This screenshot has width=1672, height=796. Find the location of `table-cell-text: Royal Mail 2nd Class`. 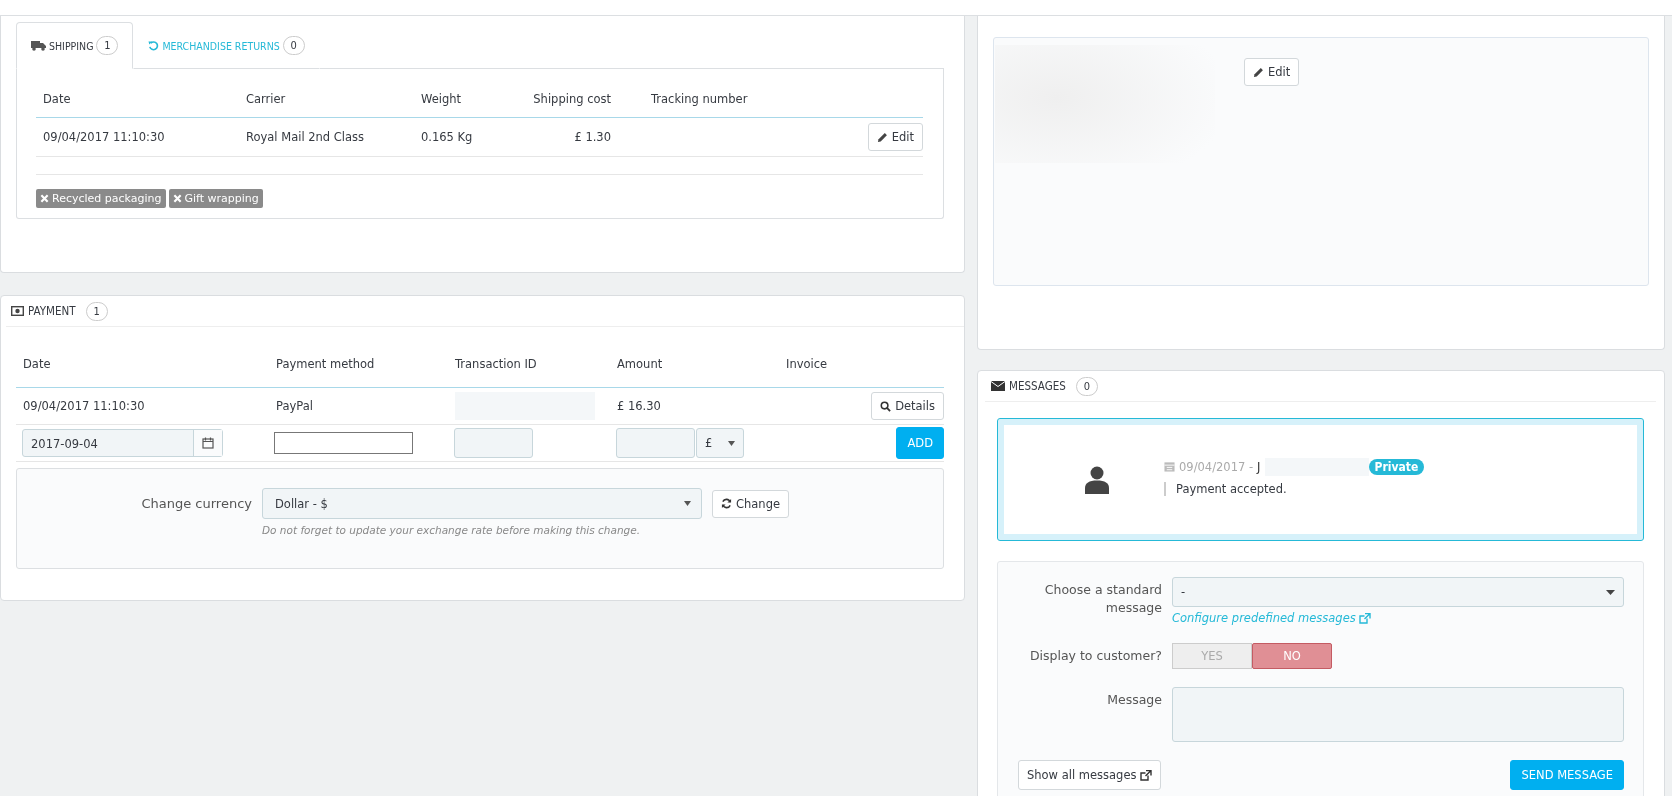

table-cell-text: Royal Mail 2nd Class is located at coordinates (306, 137).